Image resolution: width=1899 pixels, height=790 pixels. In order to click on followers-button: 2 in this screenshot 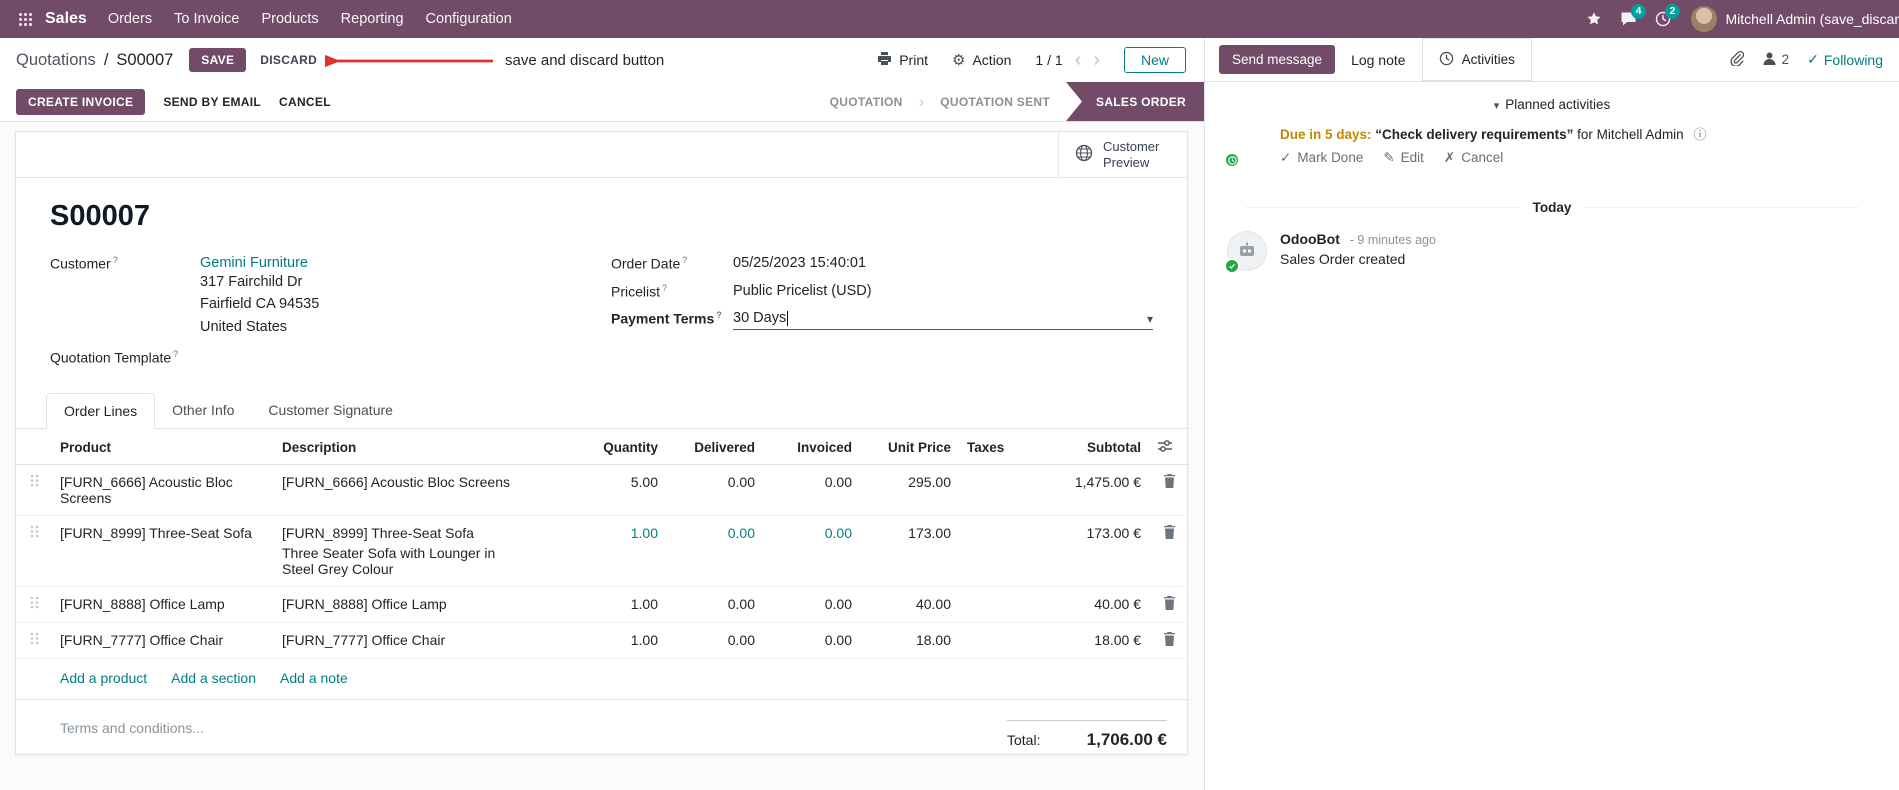, I will do `click(1775, 60)`.